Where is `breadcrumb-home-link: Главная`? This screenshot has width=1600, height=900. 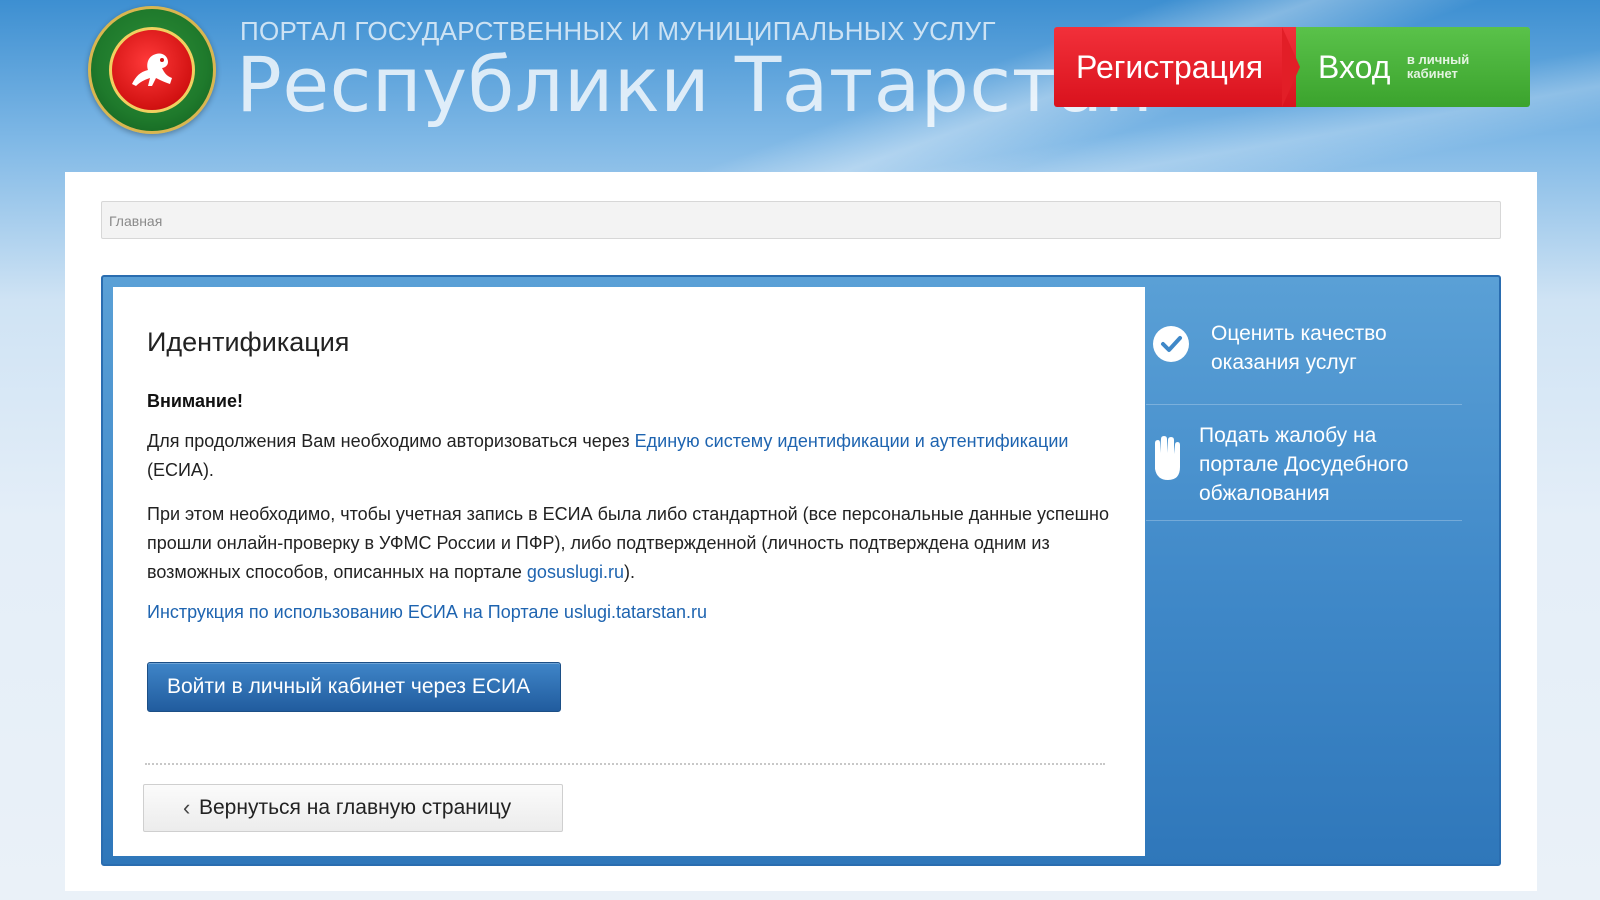 breadcrumb-home-link: Главная is located at coordinates (135, 221).